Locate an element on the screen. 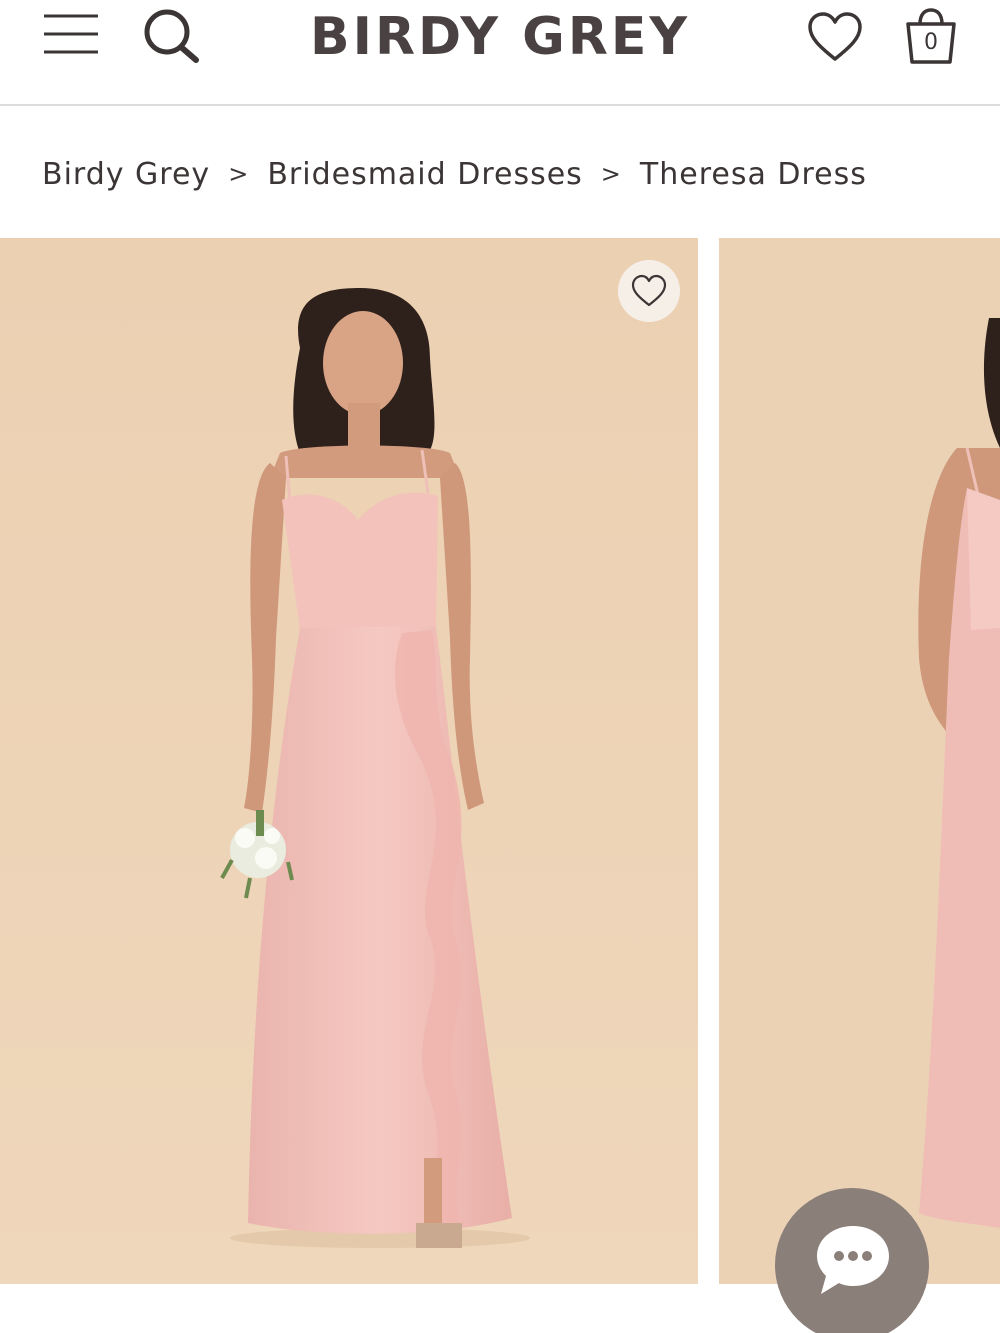 This screenshot has width=1000, height=1333. chat-button is located at coordinates (852, 1260).